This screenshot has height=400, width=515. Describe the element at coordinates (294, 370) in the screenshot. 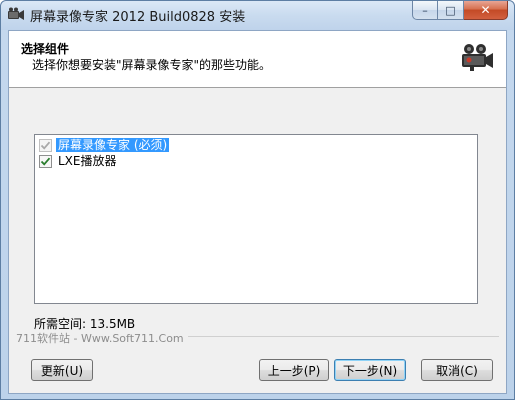

I see `back-button: 上一步(P)` at that location.